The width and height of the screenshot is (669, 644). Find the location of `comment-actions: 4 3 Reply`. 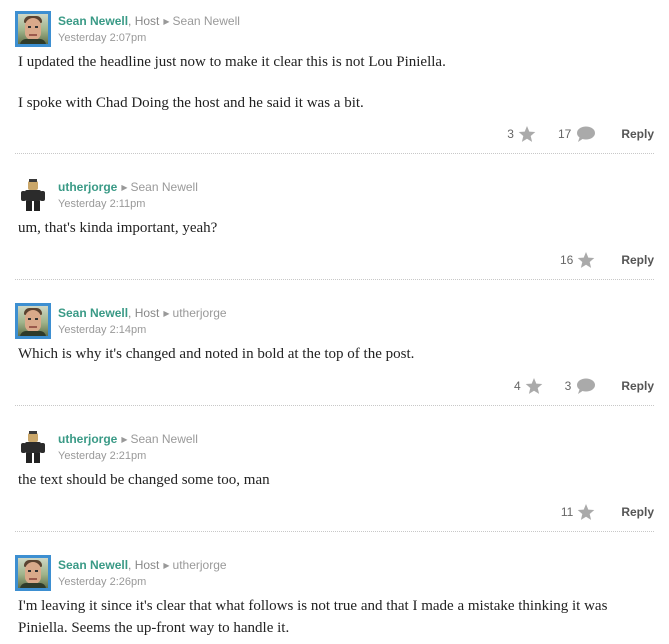

comment-actions: 4 3 Reply is located at coordinates (584, 386).